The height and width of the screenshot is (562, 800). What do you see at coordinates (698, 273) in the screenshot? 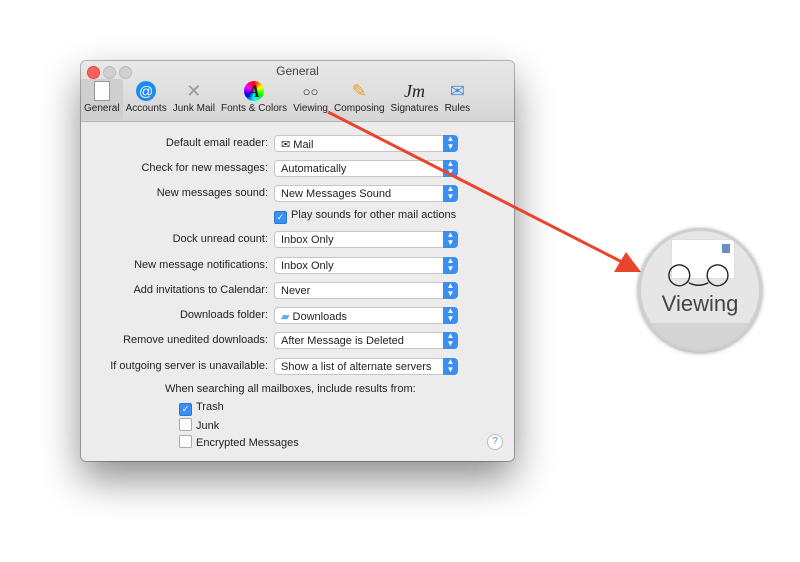
I see `glasses-icon: ◯‿◯` at bounding box center [698, 273].